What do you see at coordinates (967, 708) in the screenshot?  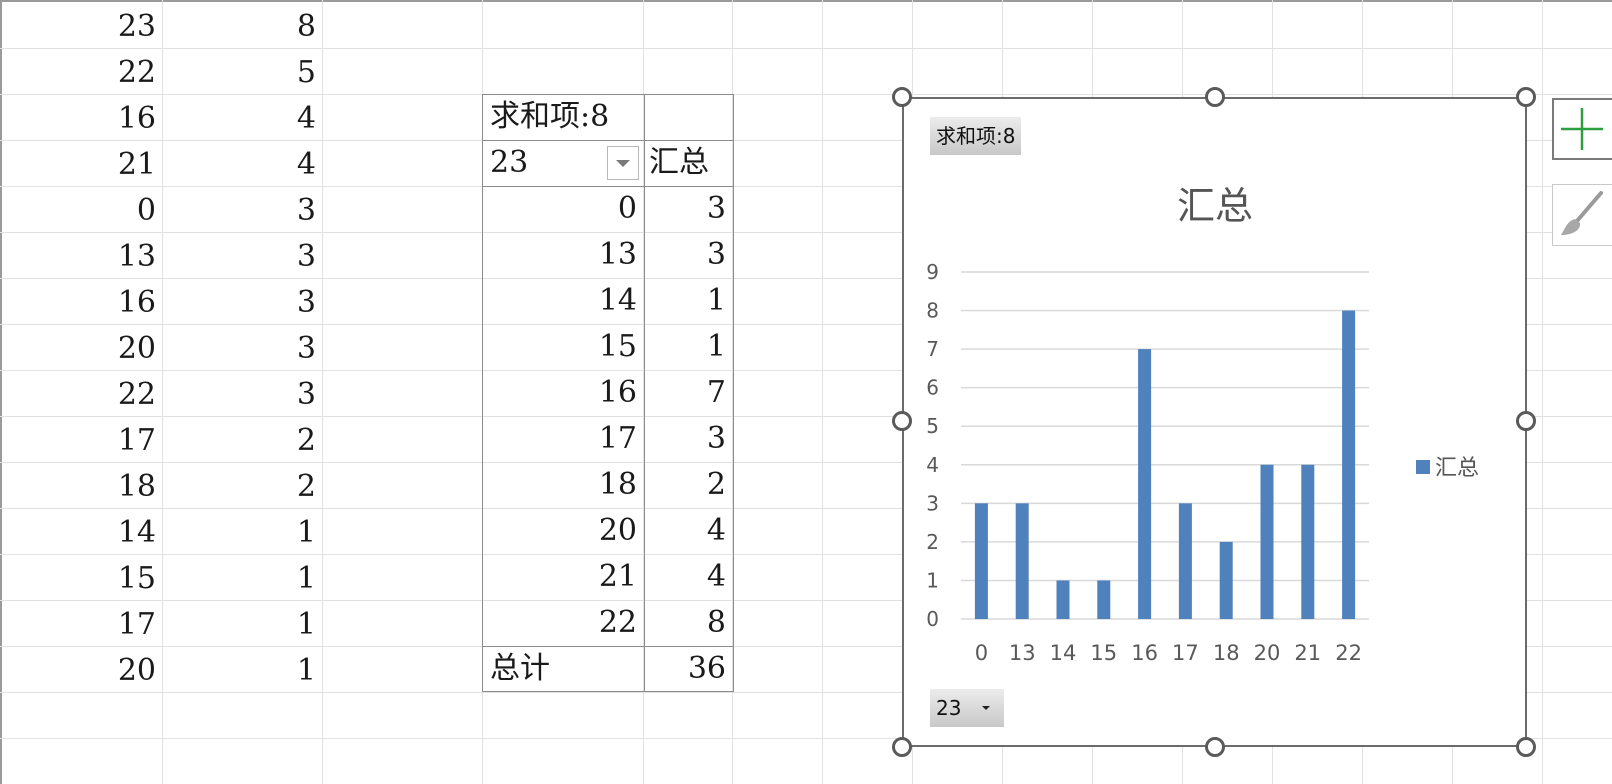 I see `axis-field-button: 23` at bounding box center [967, 708].